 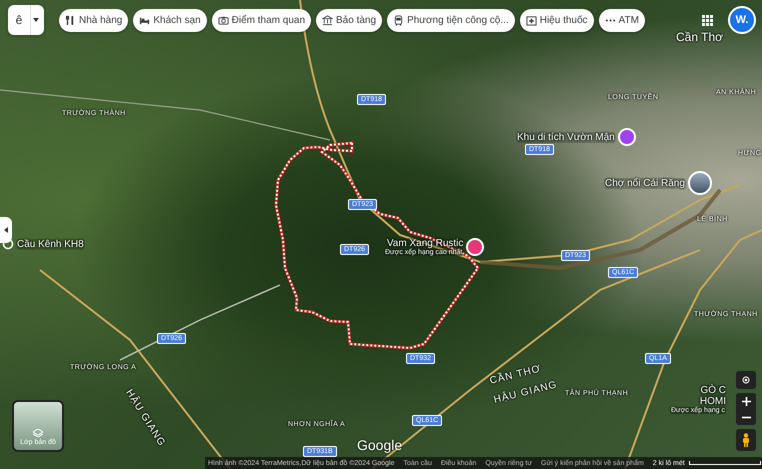 I want to click on search-field: ê, so click(x=26, y=20).